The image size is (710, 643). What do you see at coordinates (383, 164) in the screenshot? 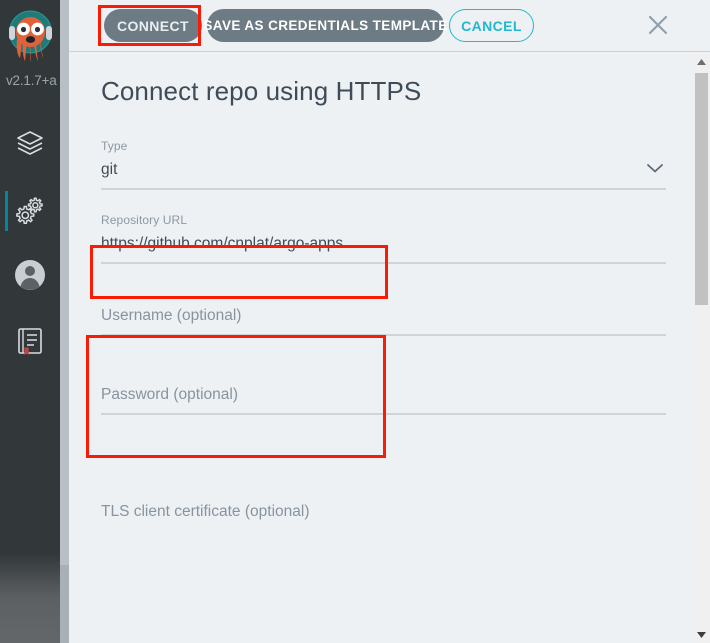
I see `type-field: Type git` at bounding box center [383, 164].